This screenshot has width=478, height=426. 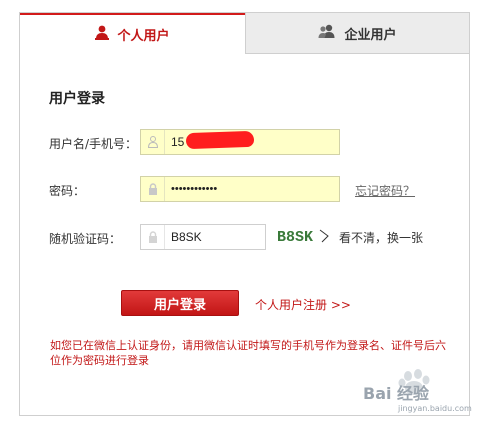 What do you see at coordinates (153, 142) in the screenshot?
I see `user-field-icon` at bounding box center [153, 142].